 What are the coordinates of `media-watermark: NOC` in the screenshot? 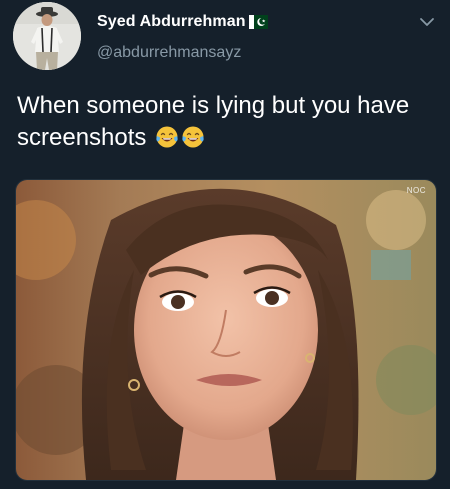 It's located at (416, 190).